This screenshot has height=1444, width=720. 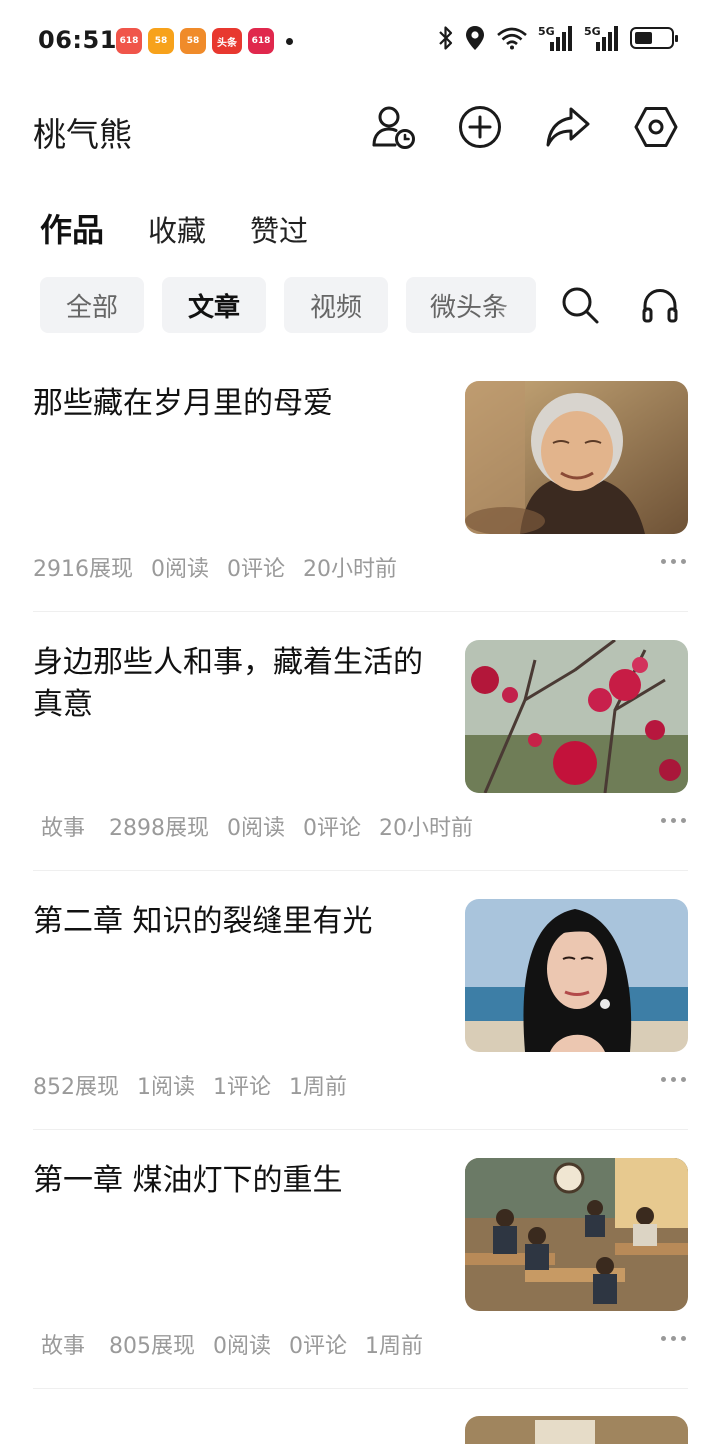 I want to click on wifi-icon, so click(x=512, y=38).